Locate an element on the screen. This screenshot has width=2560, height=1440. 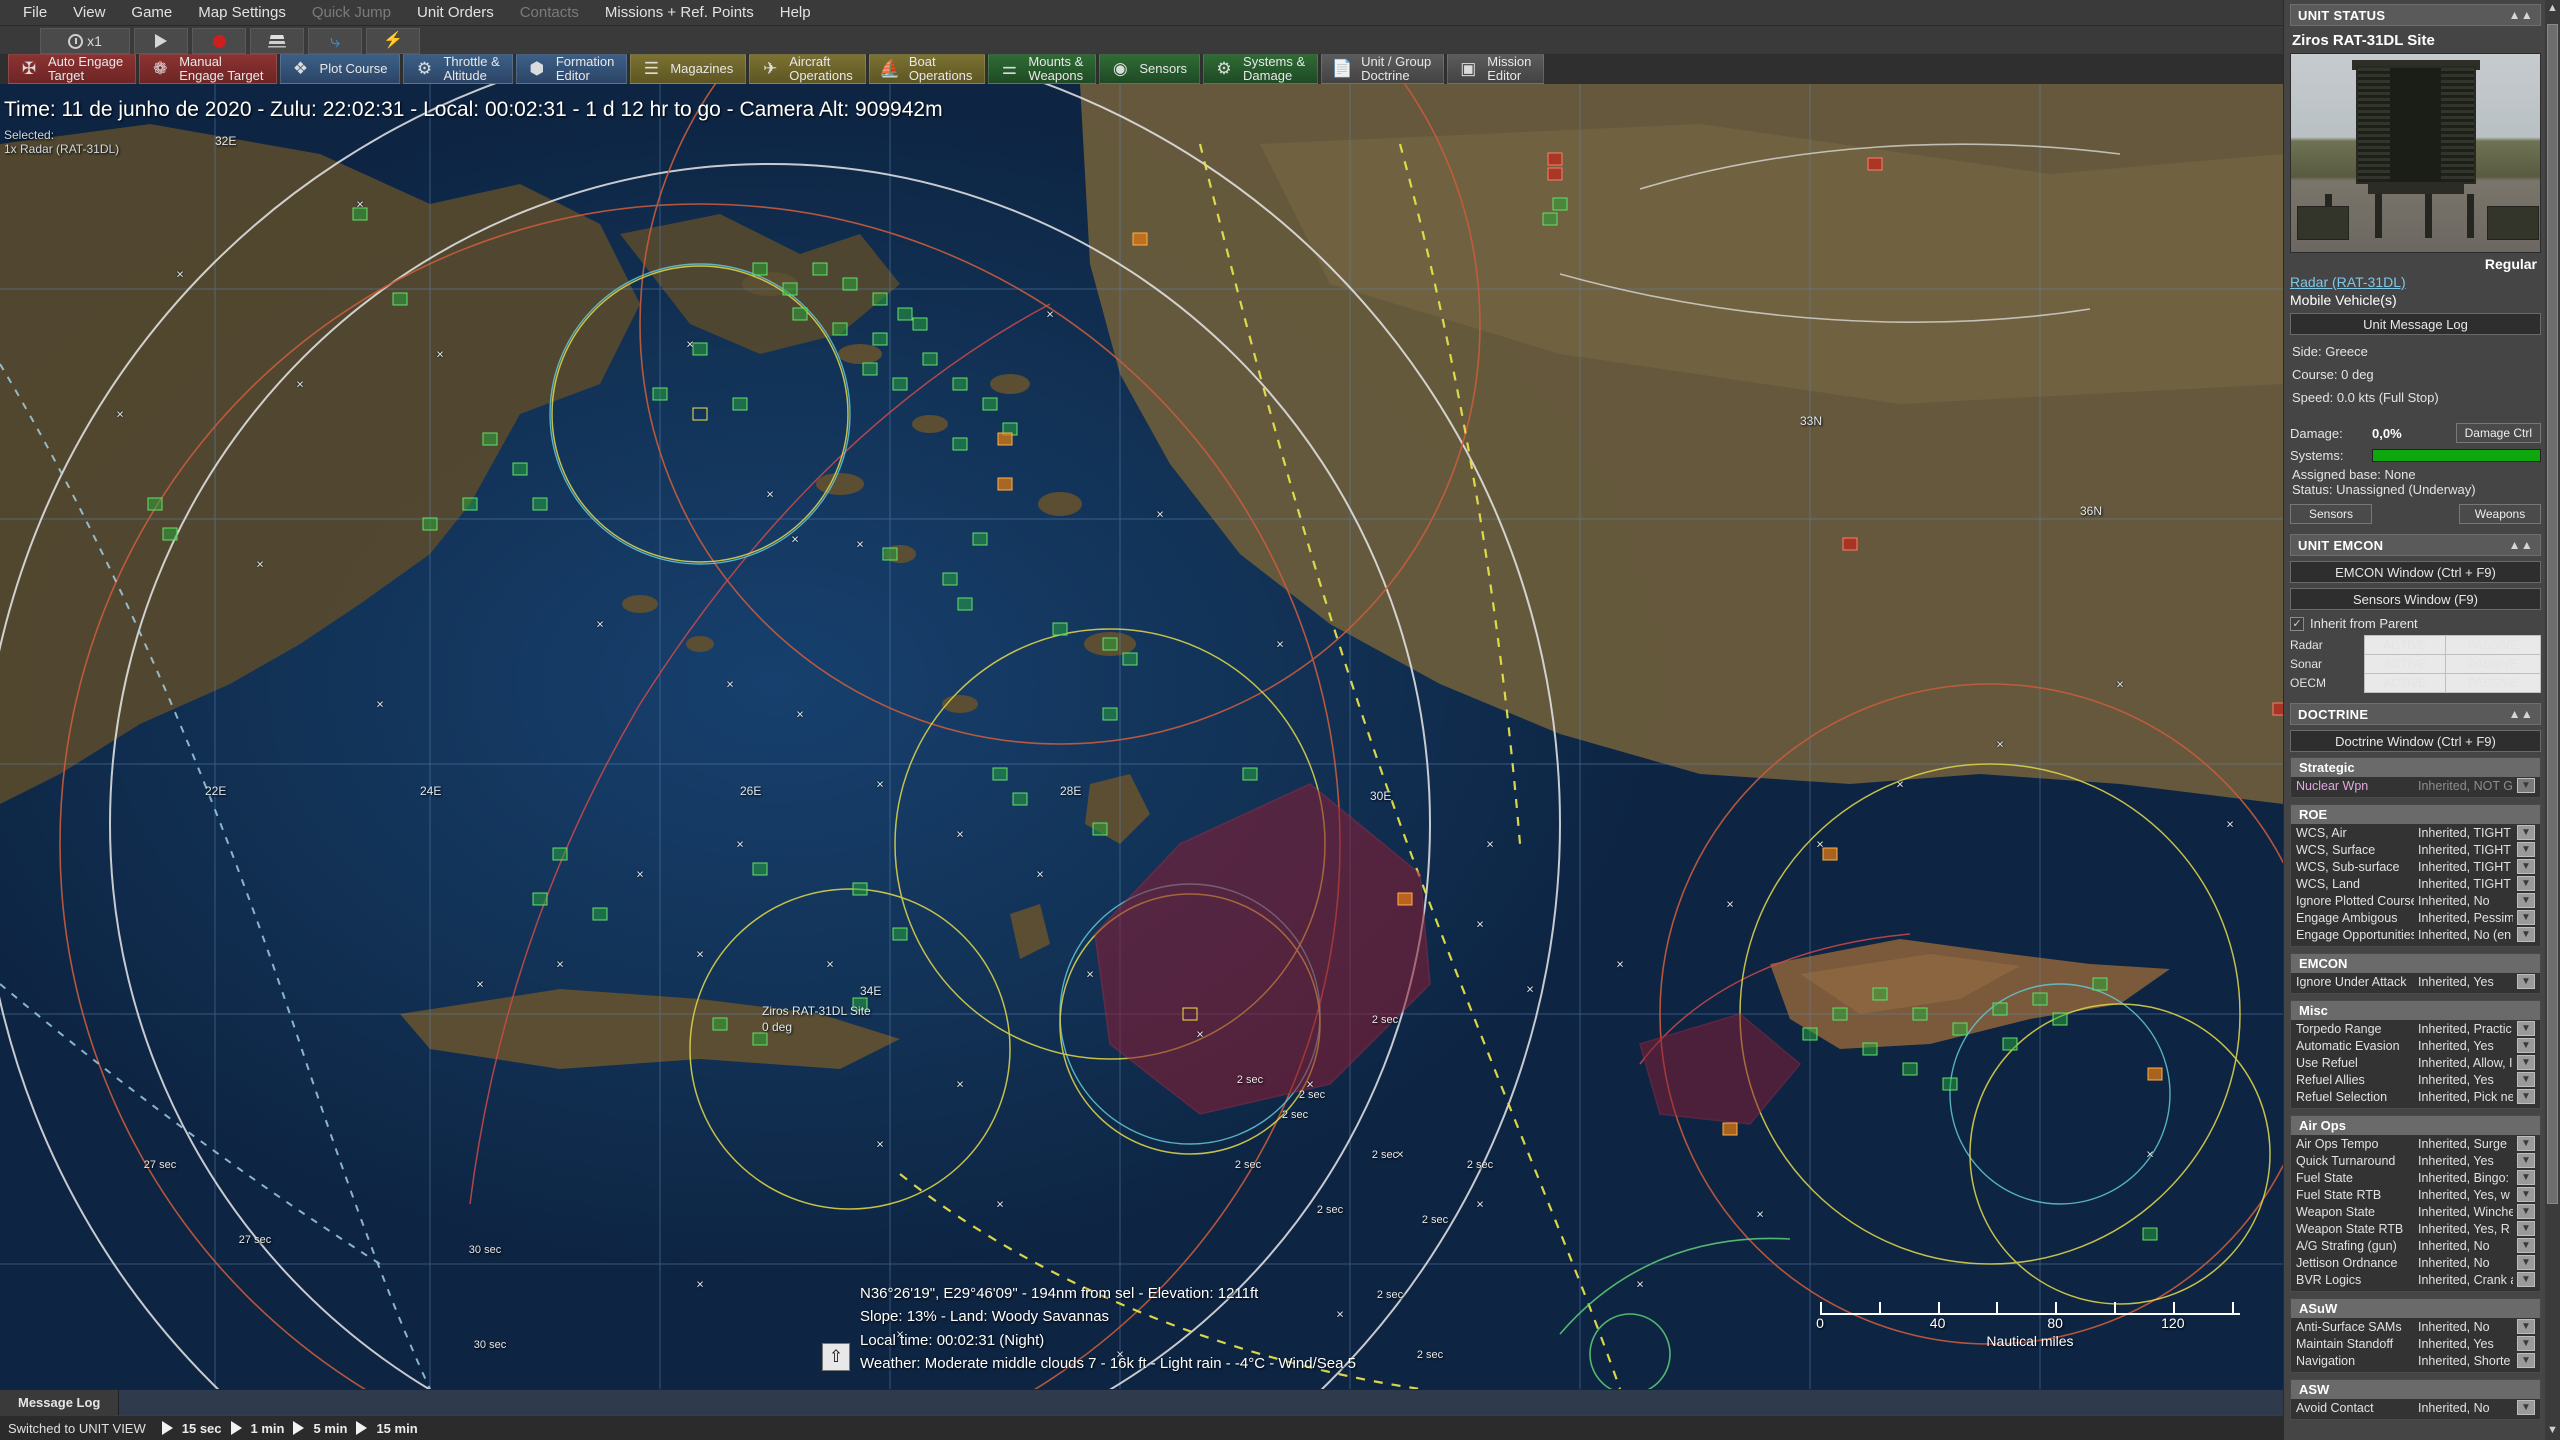
layers-button is located at coordinates (277, 41).